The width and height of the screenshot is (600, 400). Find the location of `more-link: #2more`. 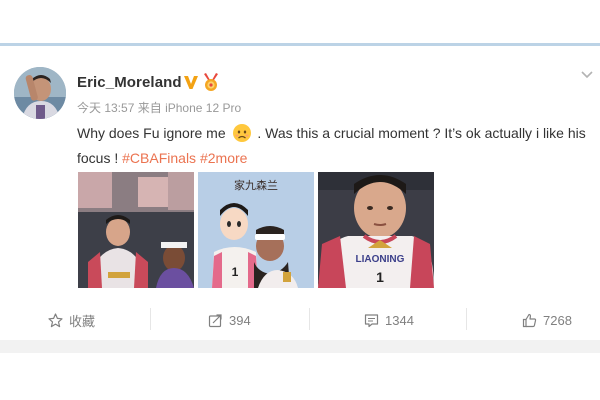

more-link: #2more is located at coordinates (223, 158).